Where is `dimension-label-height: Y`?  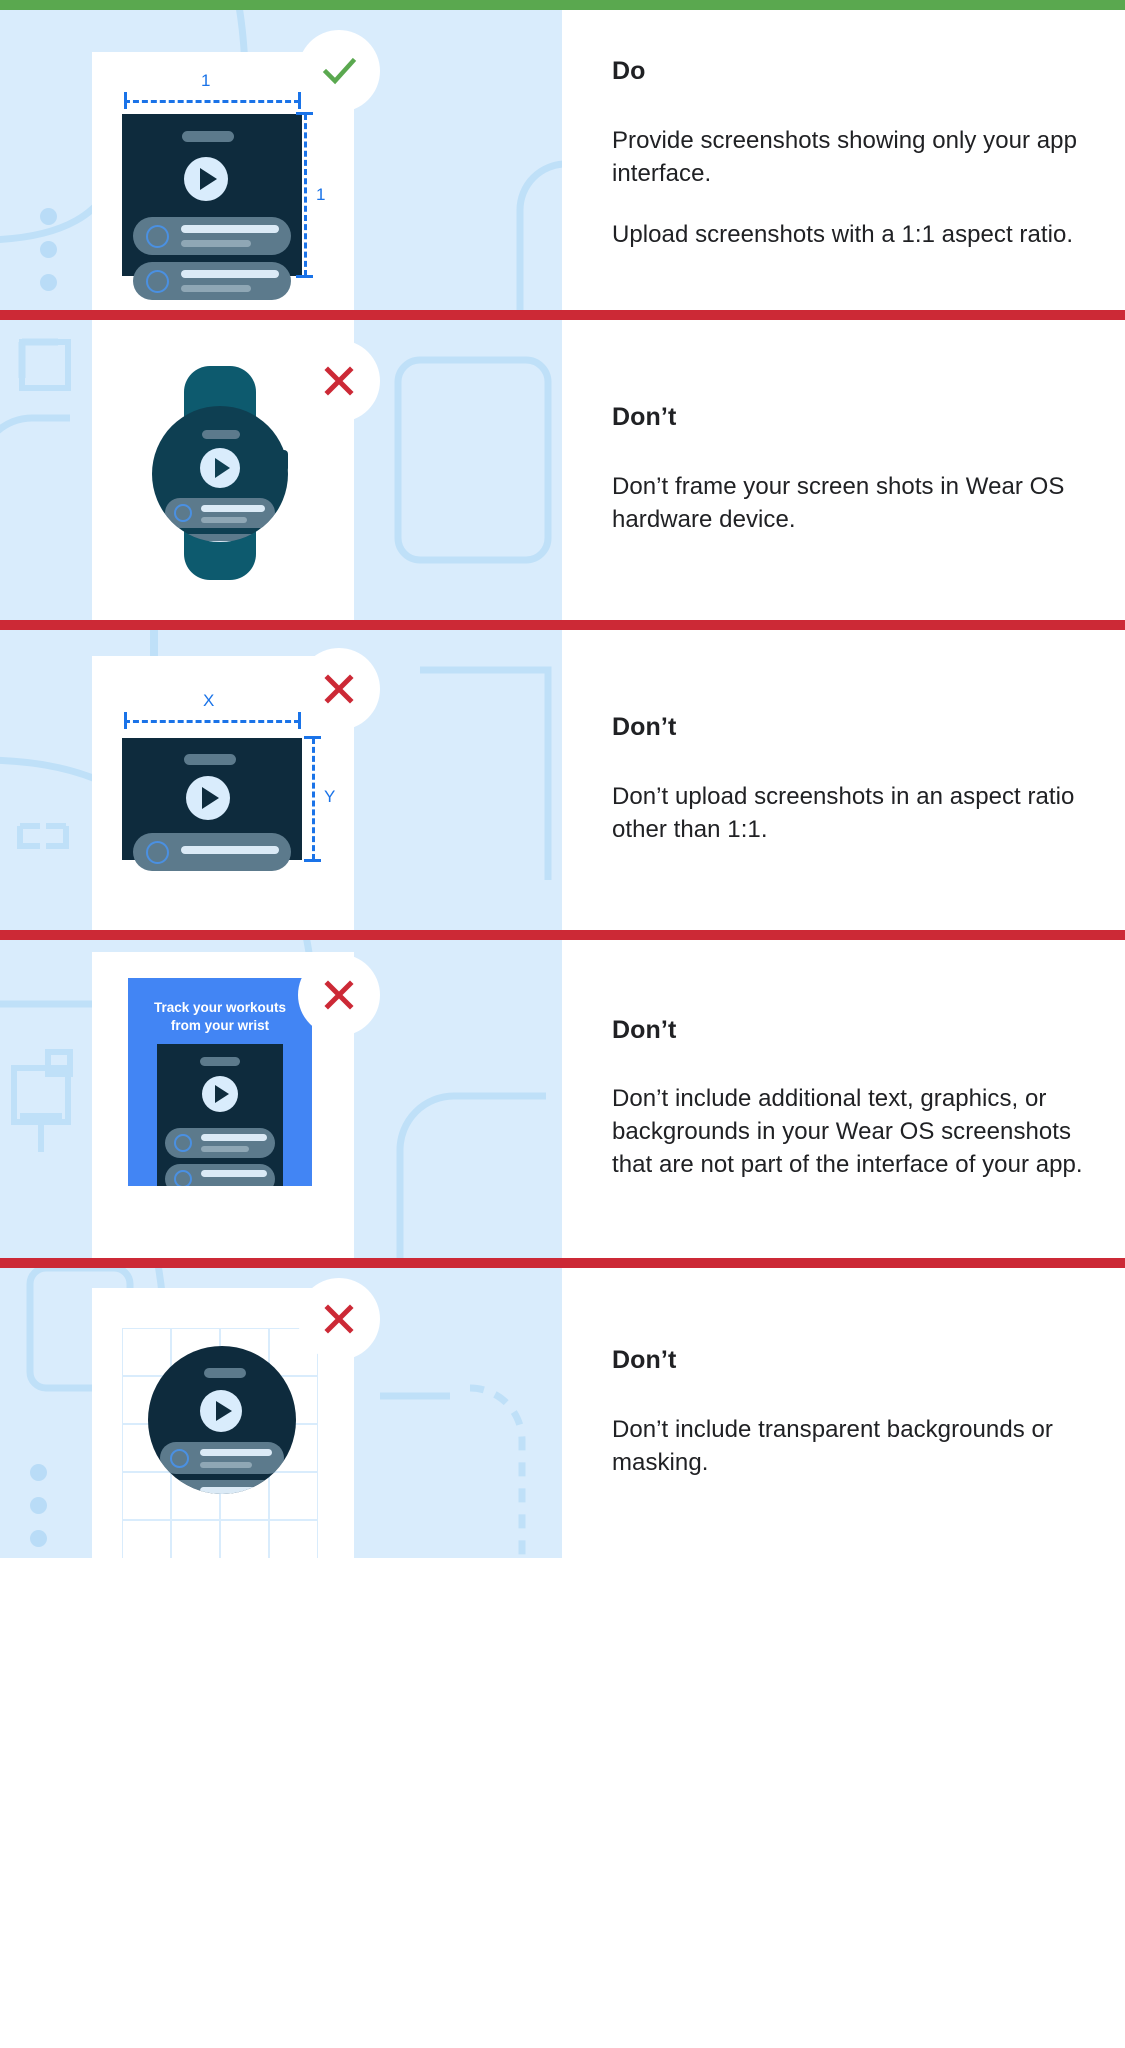 dimension-label-height: Y is located at coordinates (330, 796).